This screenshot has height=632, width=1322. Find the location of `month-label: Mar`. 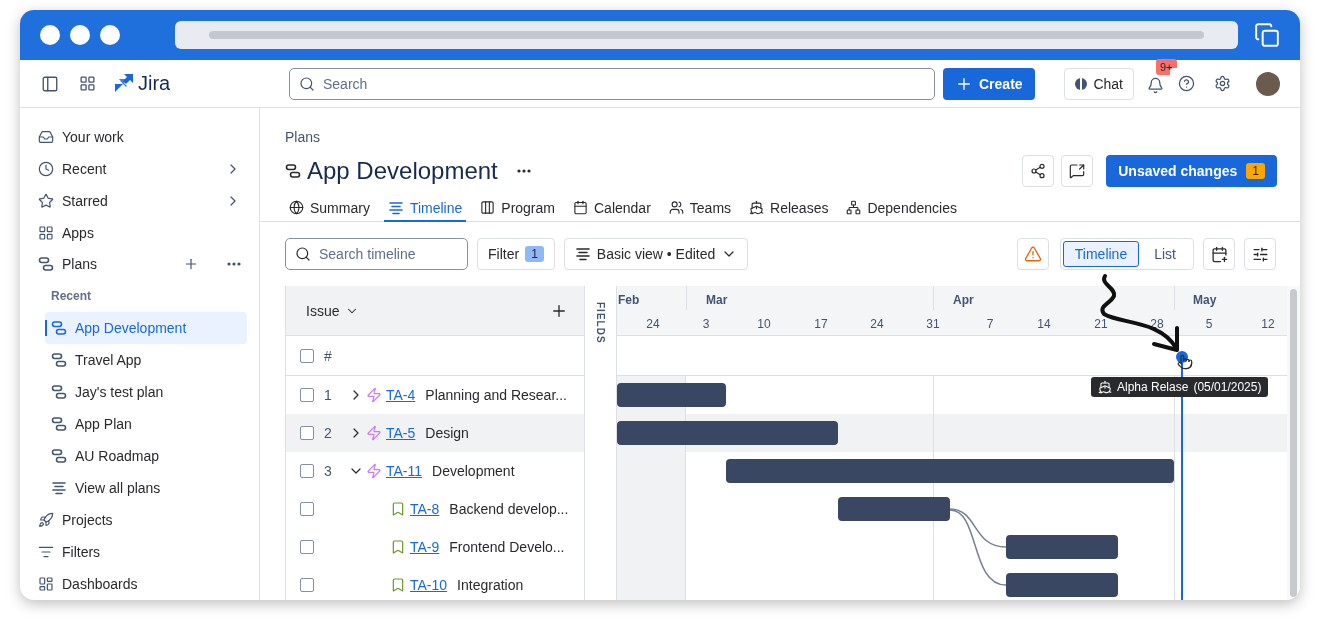

month-label: Mar is located at coordinates (717, 300).